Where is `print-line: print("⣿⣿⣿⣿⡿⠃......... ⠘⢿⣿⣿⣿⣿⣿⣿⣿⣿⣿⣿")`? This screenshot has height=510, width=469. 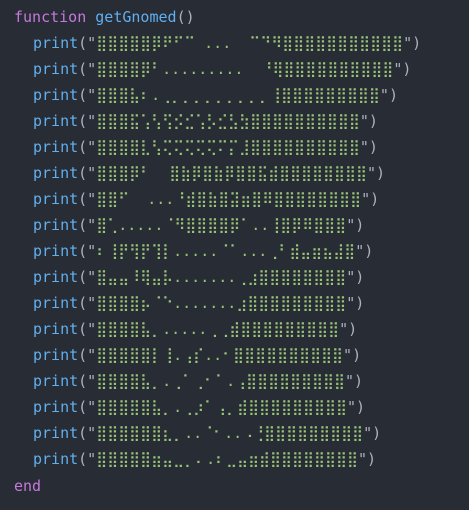 print-line: print("⣿⣿⣿⣿⡿⠃......... ⠘⢿⣿⣿⣿⣿⣿⣿⣿⣿⣿⣿") is located at coordinates (222, 69).